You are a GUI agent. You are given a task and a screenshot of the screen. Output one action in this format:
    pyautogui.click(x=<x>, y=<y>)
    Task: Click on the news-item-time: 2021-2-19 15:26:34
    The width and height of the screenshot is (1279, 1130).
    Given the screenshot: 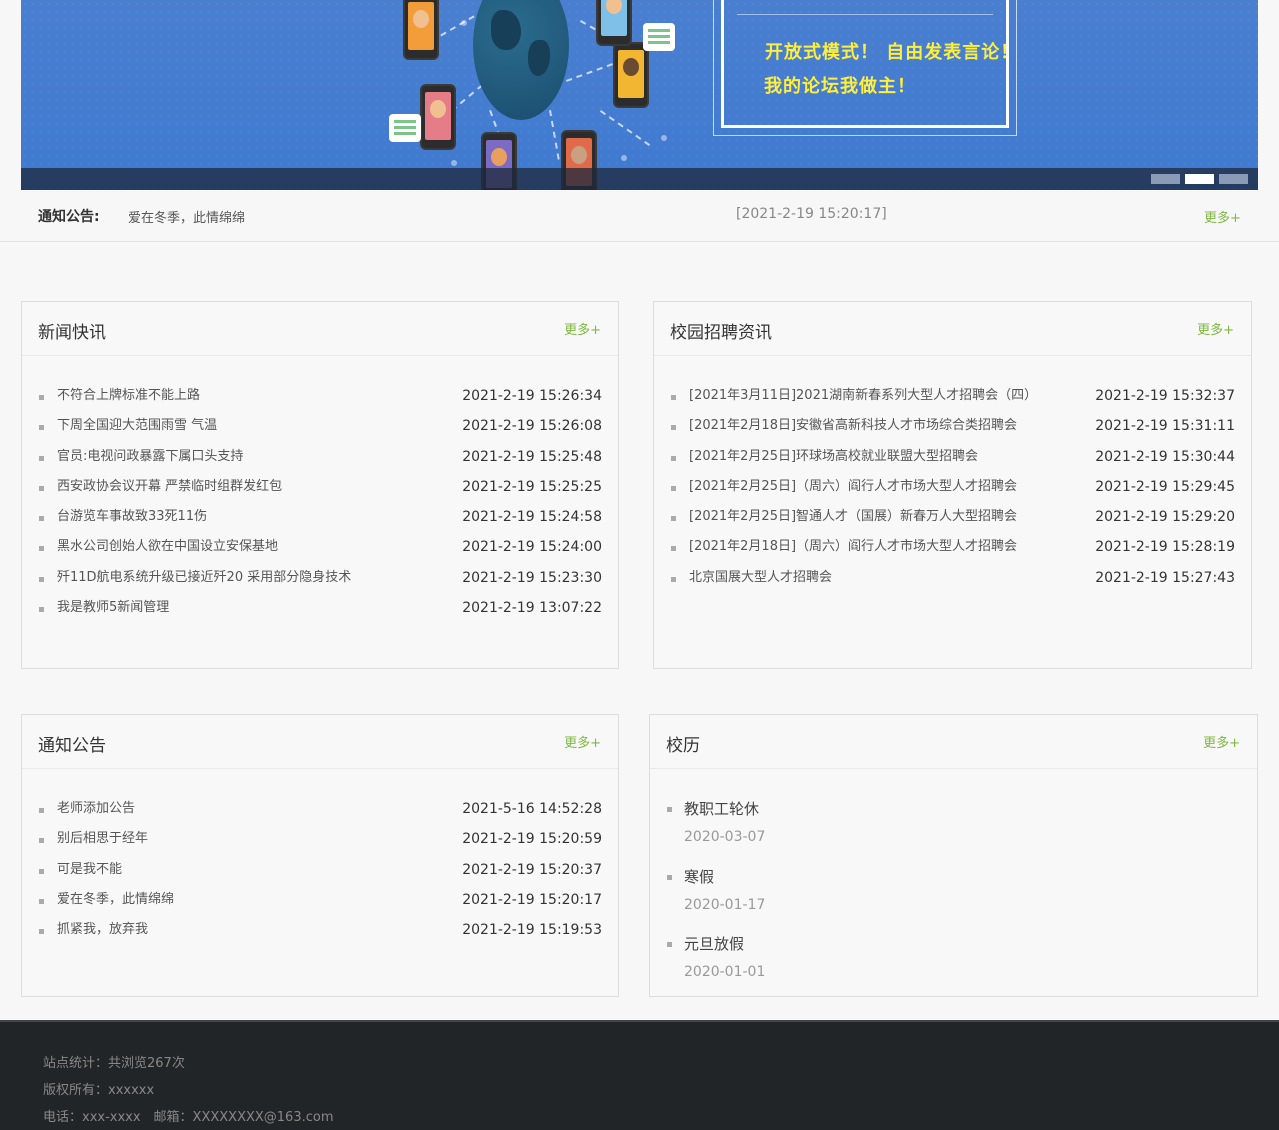 What is the action you would take?
    pyautogui.click(x=532, y=396)
    